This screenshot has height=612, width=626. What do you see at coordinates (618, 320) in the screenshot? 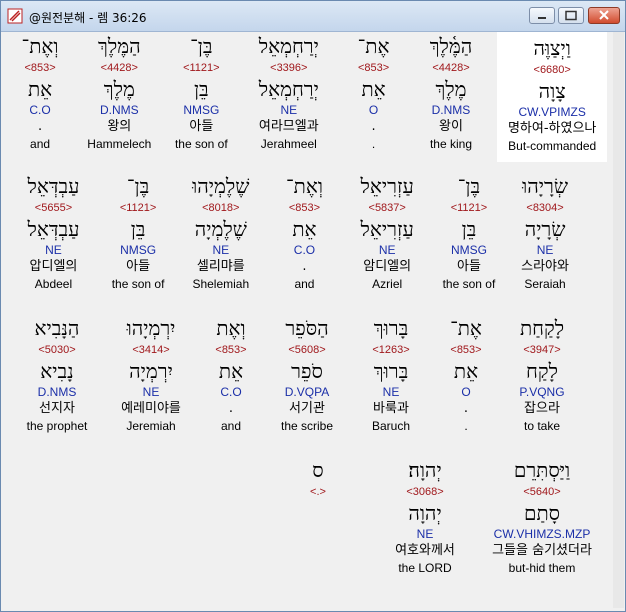
I see `vertical-scrollbar` at bounding box center [618, 320].